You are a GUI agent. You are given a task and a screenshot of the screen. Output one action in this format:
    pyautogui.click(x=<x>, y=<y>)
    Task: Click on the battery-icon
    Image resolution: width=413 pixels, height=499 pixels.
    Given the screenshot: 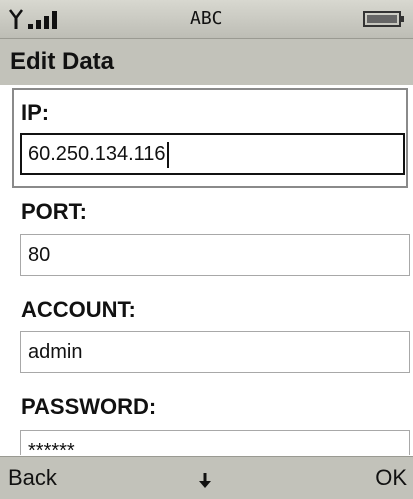 What is the action you would take?
    pyautogui.click(x=383, y=19)
    